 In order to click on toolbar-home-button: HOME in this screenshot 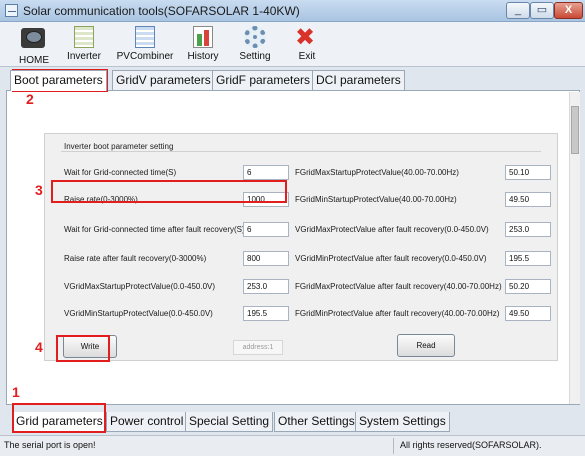, I will do `click(34, 45)`.